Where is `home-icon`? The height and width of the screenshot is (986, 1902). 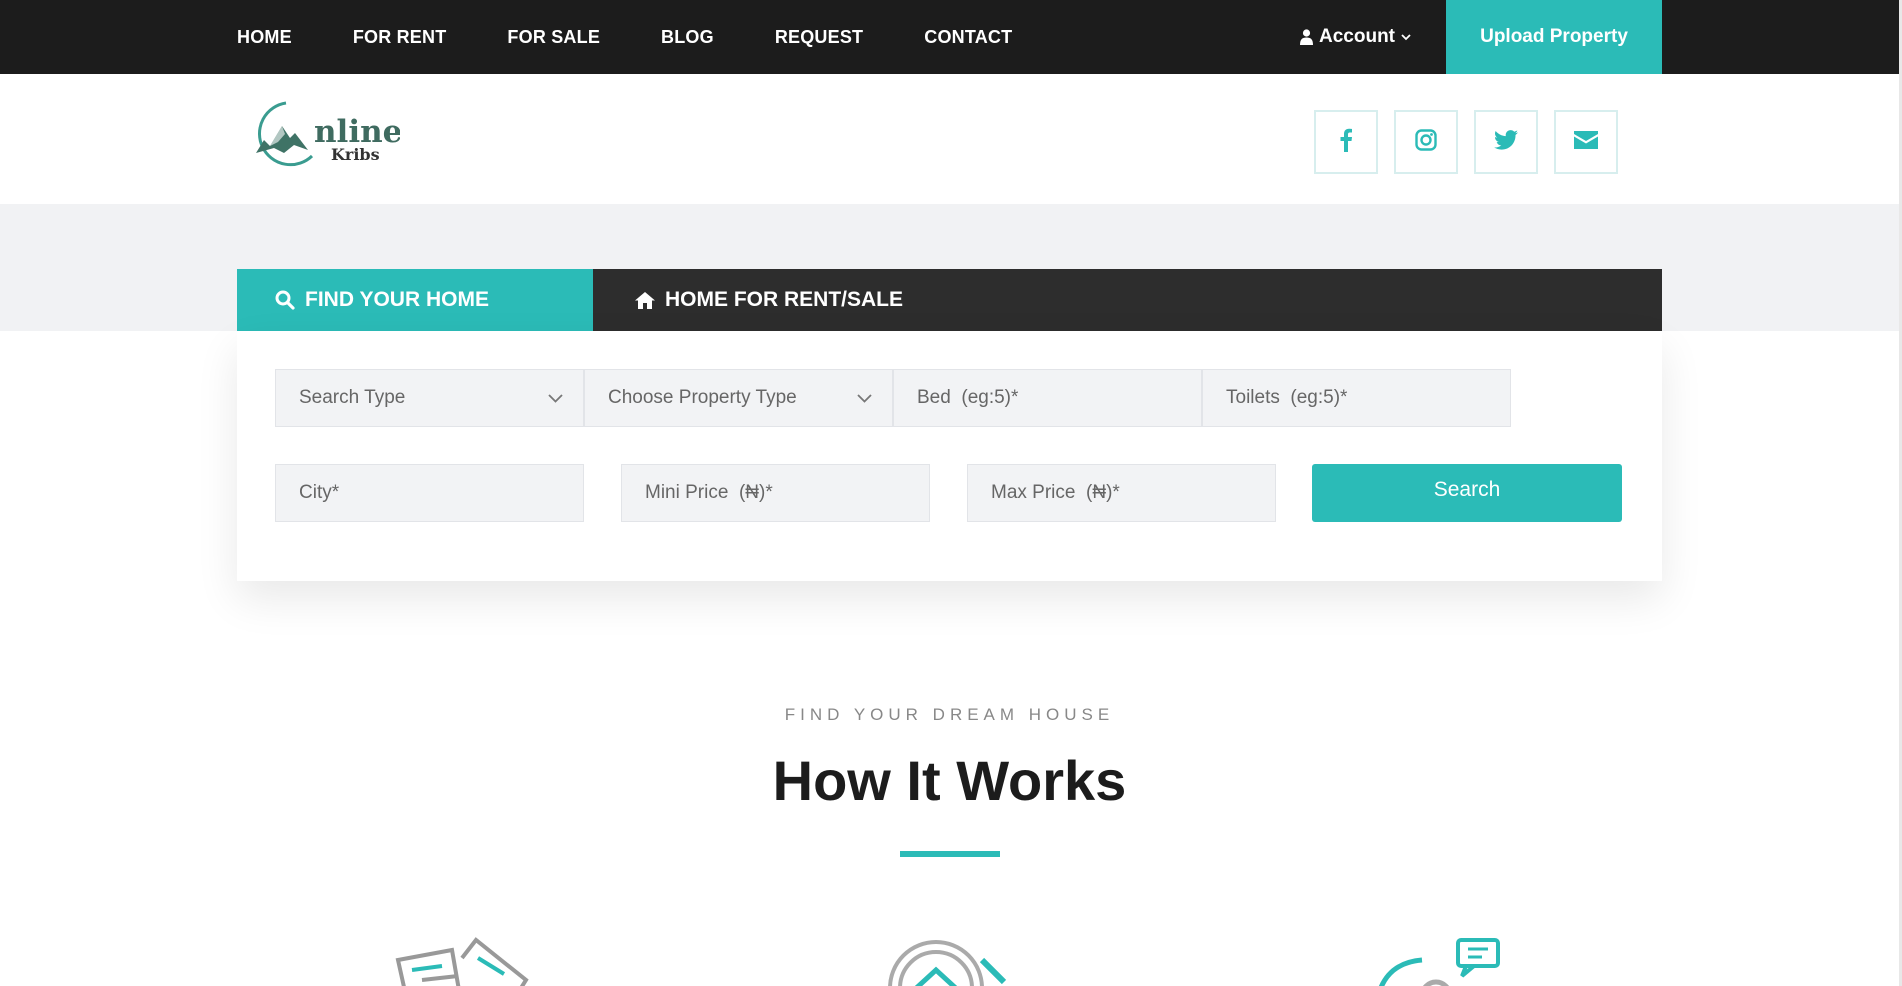 home-icon is located at coordinates (645, 300).